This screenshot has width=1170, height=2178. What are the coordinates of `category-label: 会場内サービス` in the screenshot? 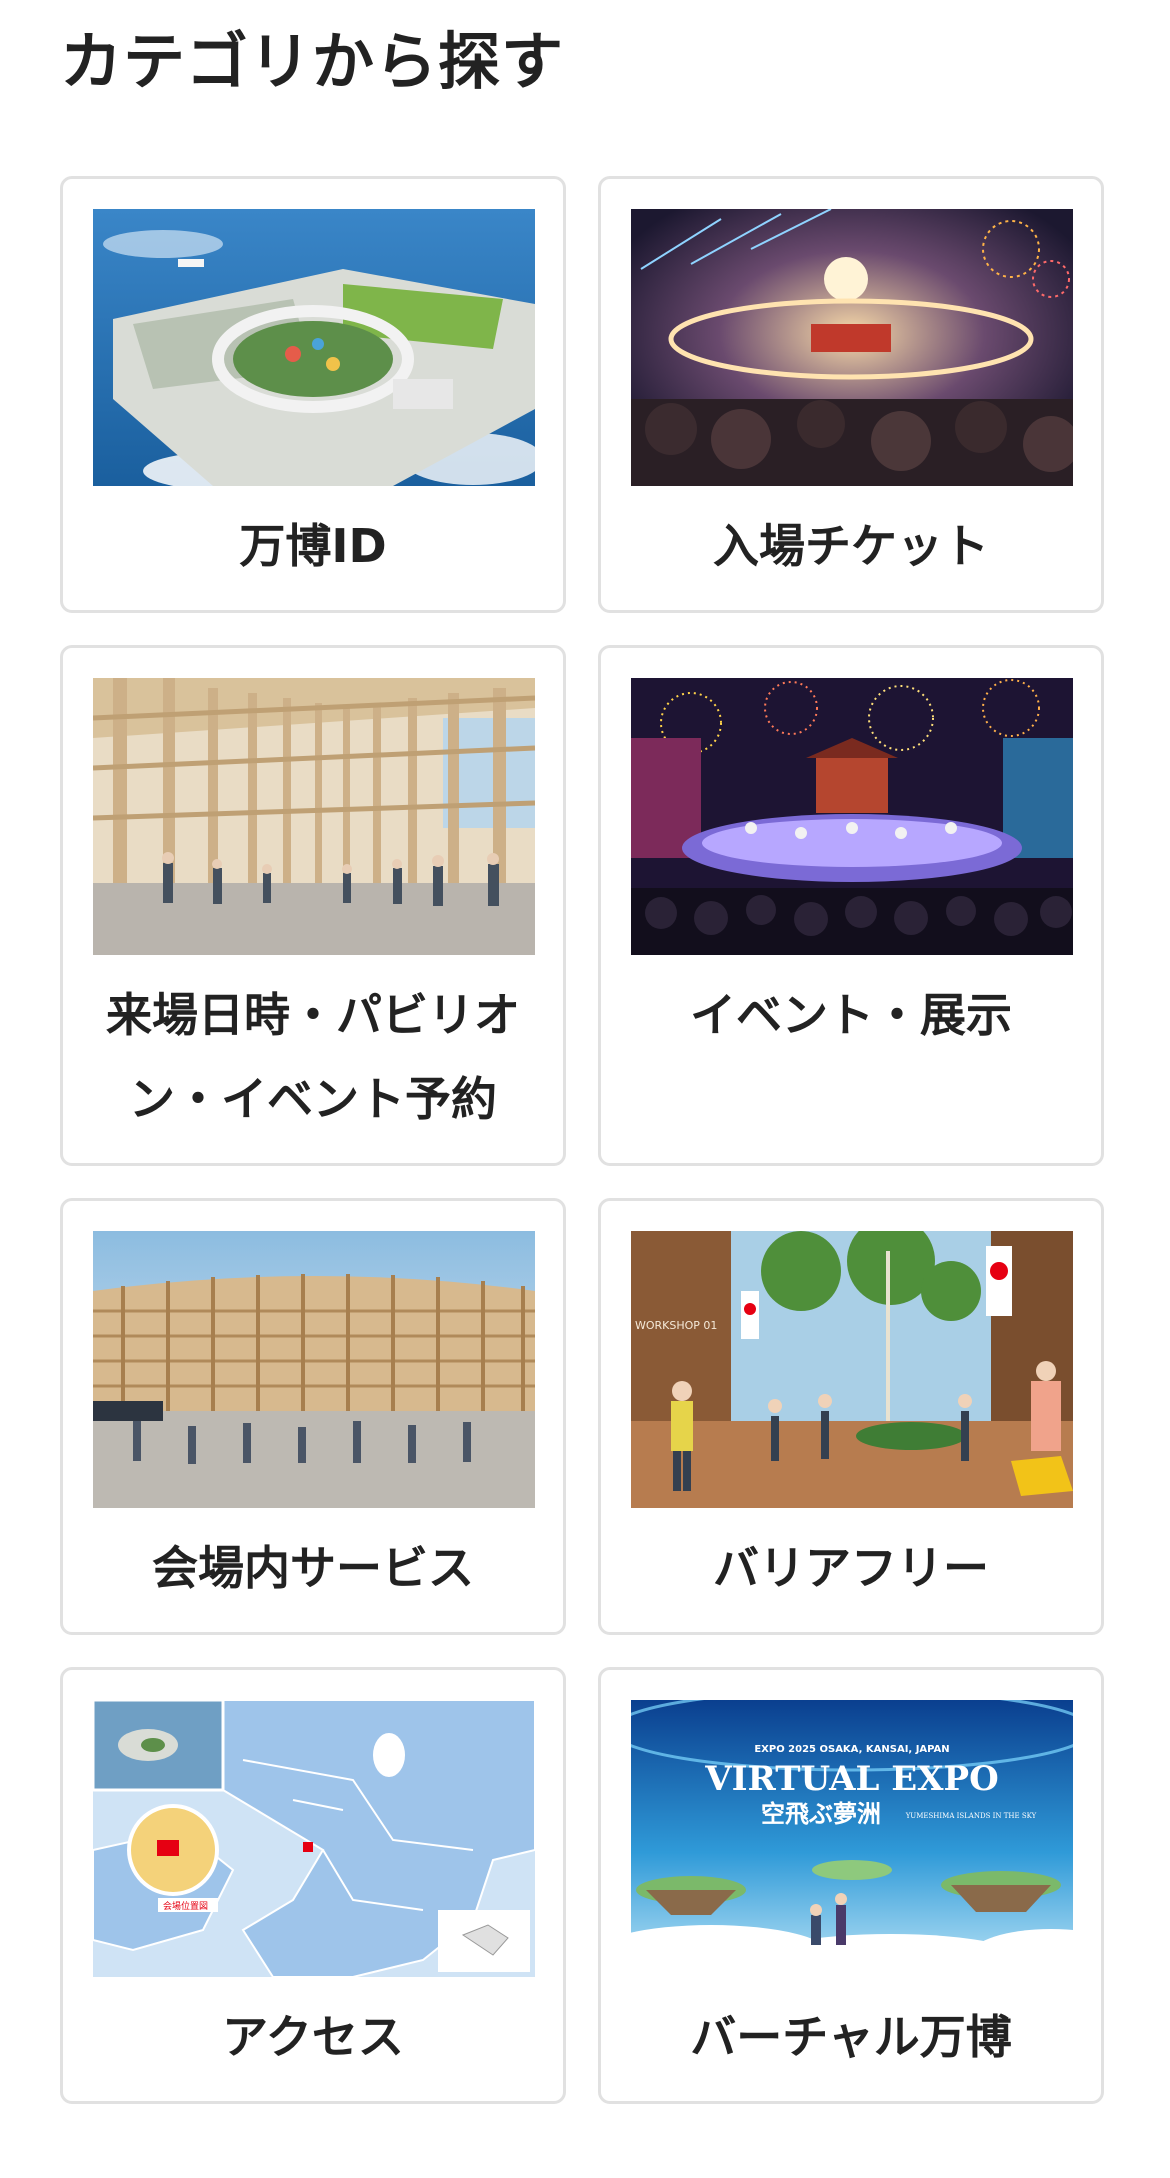 It's located at (313, 1568).